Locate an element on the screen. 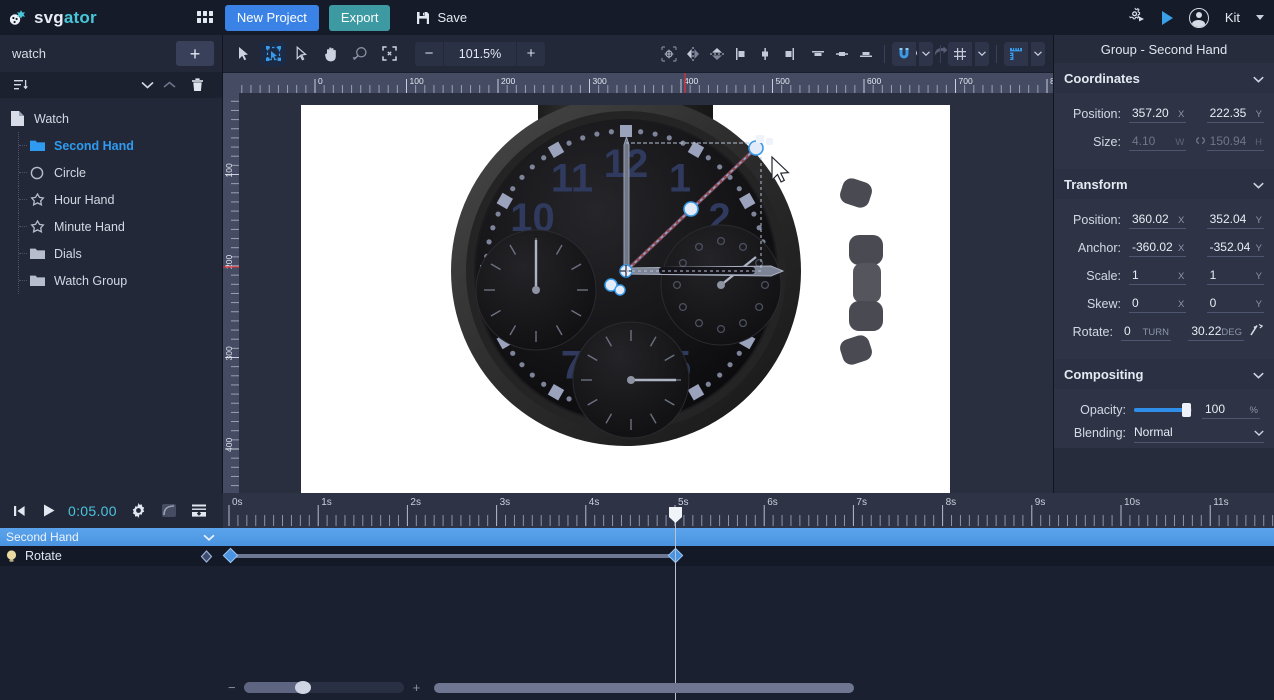 The height and width of the screenshot is (700, 1274). compositing-section-header: Compositing is located at coordinates (1164, 374).